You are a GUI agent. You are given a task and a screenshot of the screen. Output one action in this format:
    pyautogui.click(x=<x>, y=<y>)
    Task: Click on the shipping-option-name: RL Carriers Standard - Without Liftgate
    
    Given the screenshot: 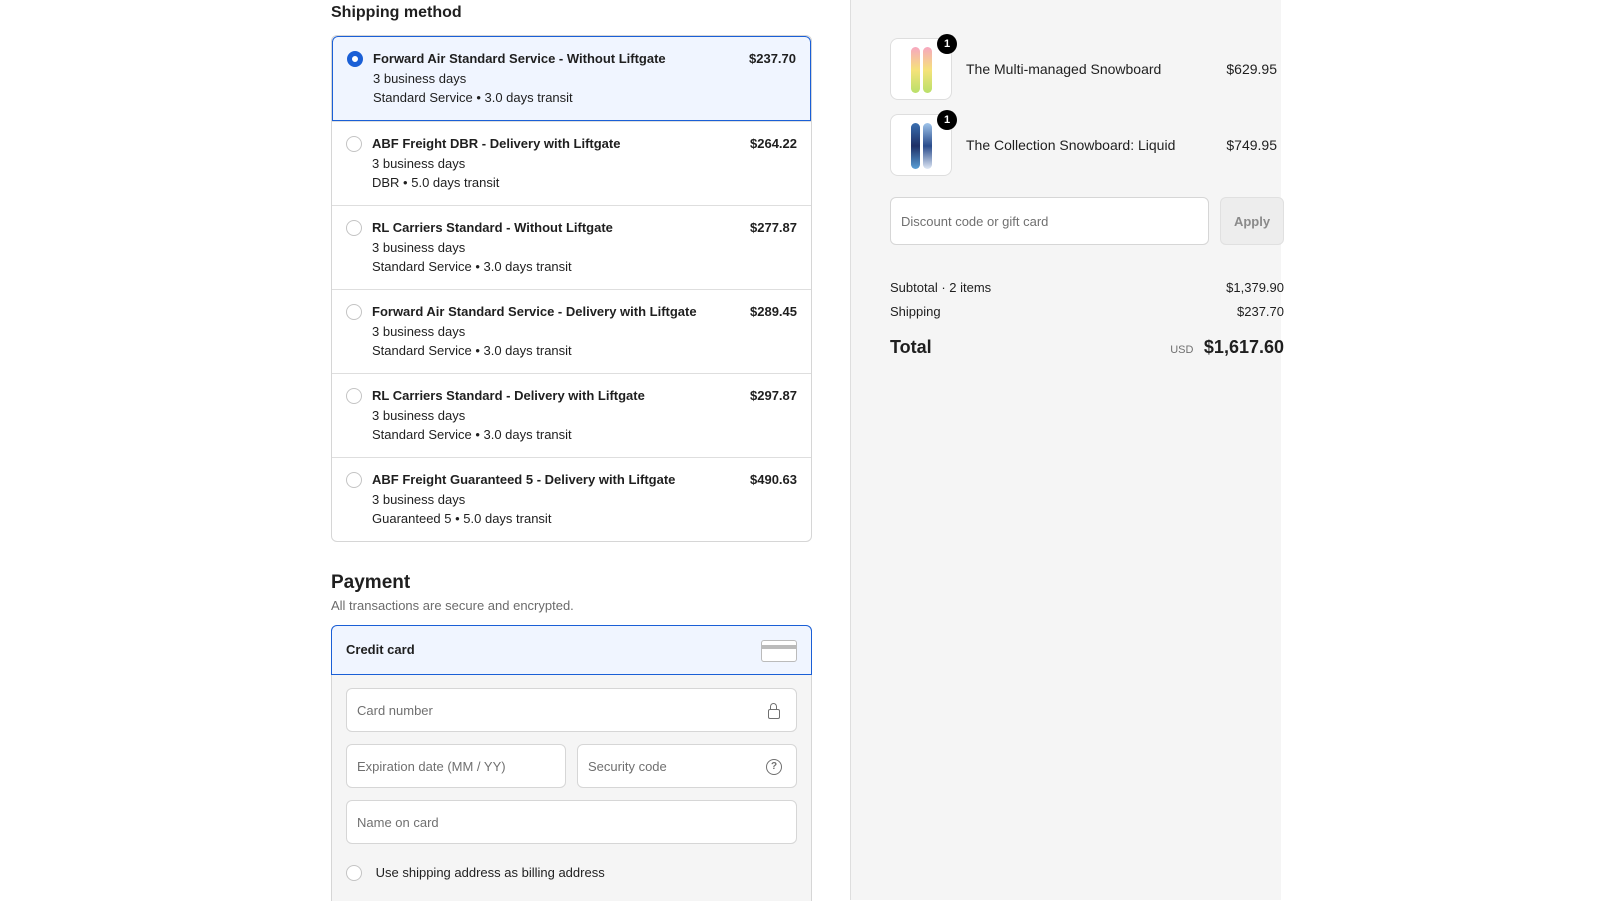 What is the action you would take?
    pyautogui.click(x=492, y=227)
    